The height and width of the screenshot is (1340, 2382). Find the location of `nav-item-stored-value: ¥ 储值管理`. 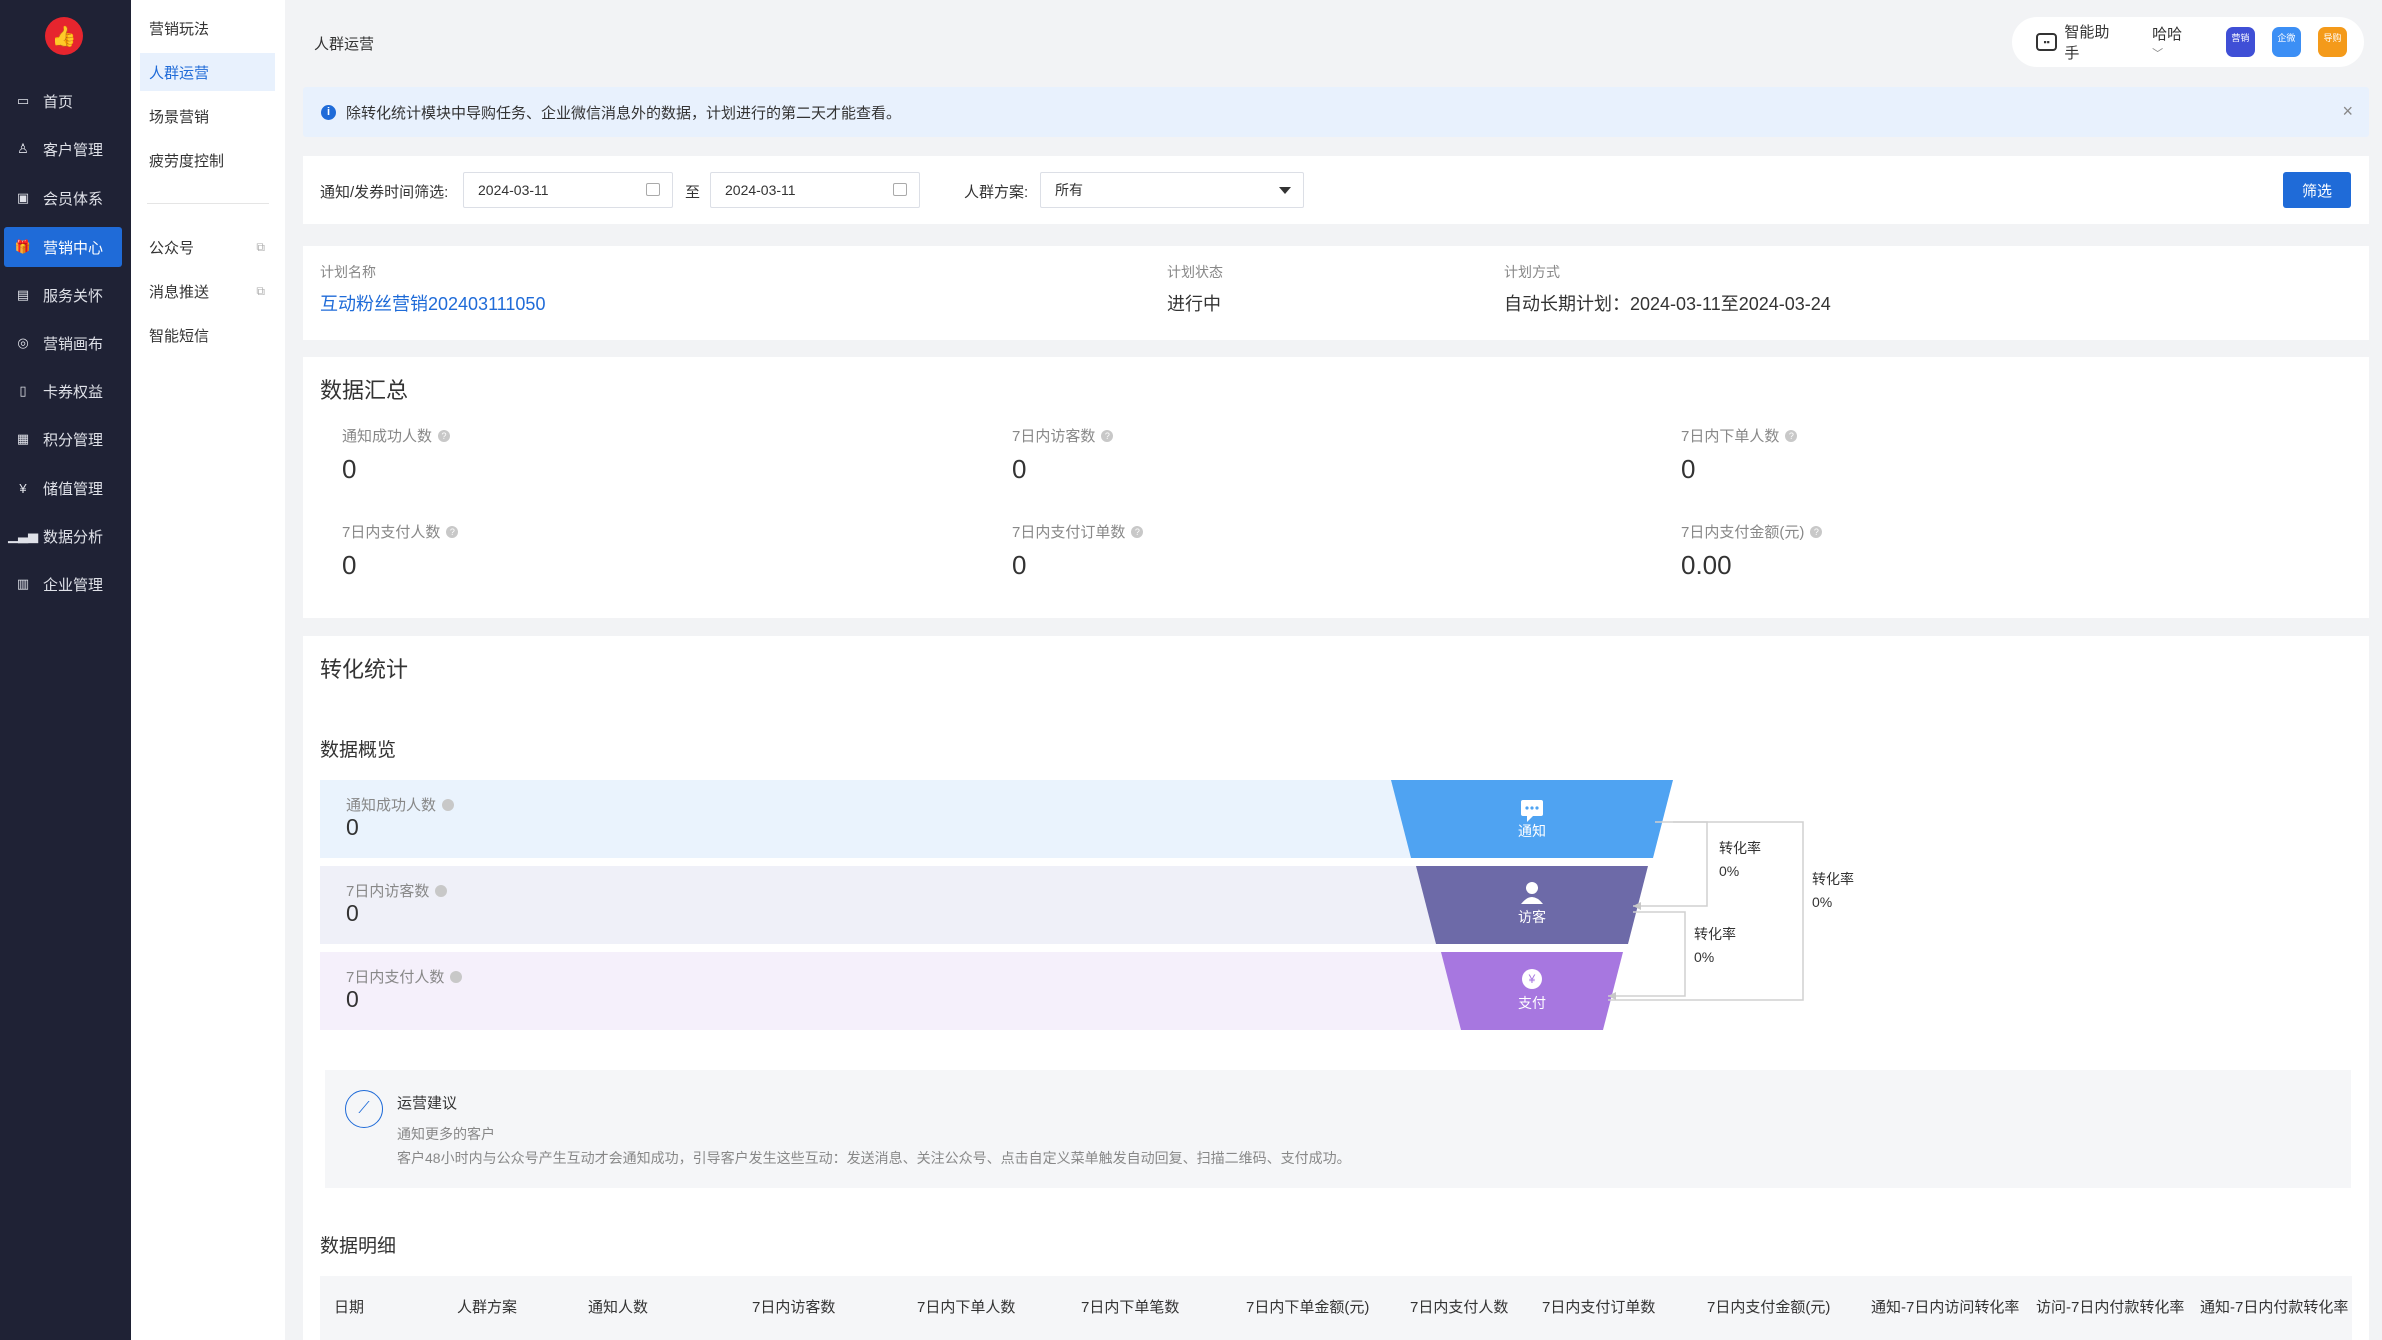

nav-item-stored-value: ¥ 储值管理 is located at coordinates (63, 488).